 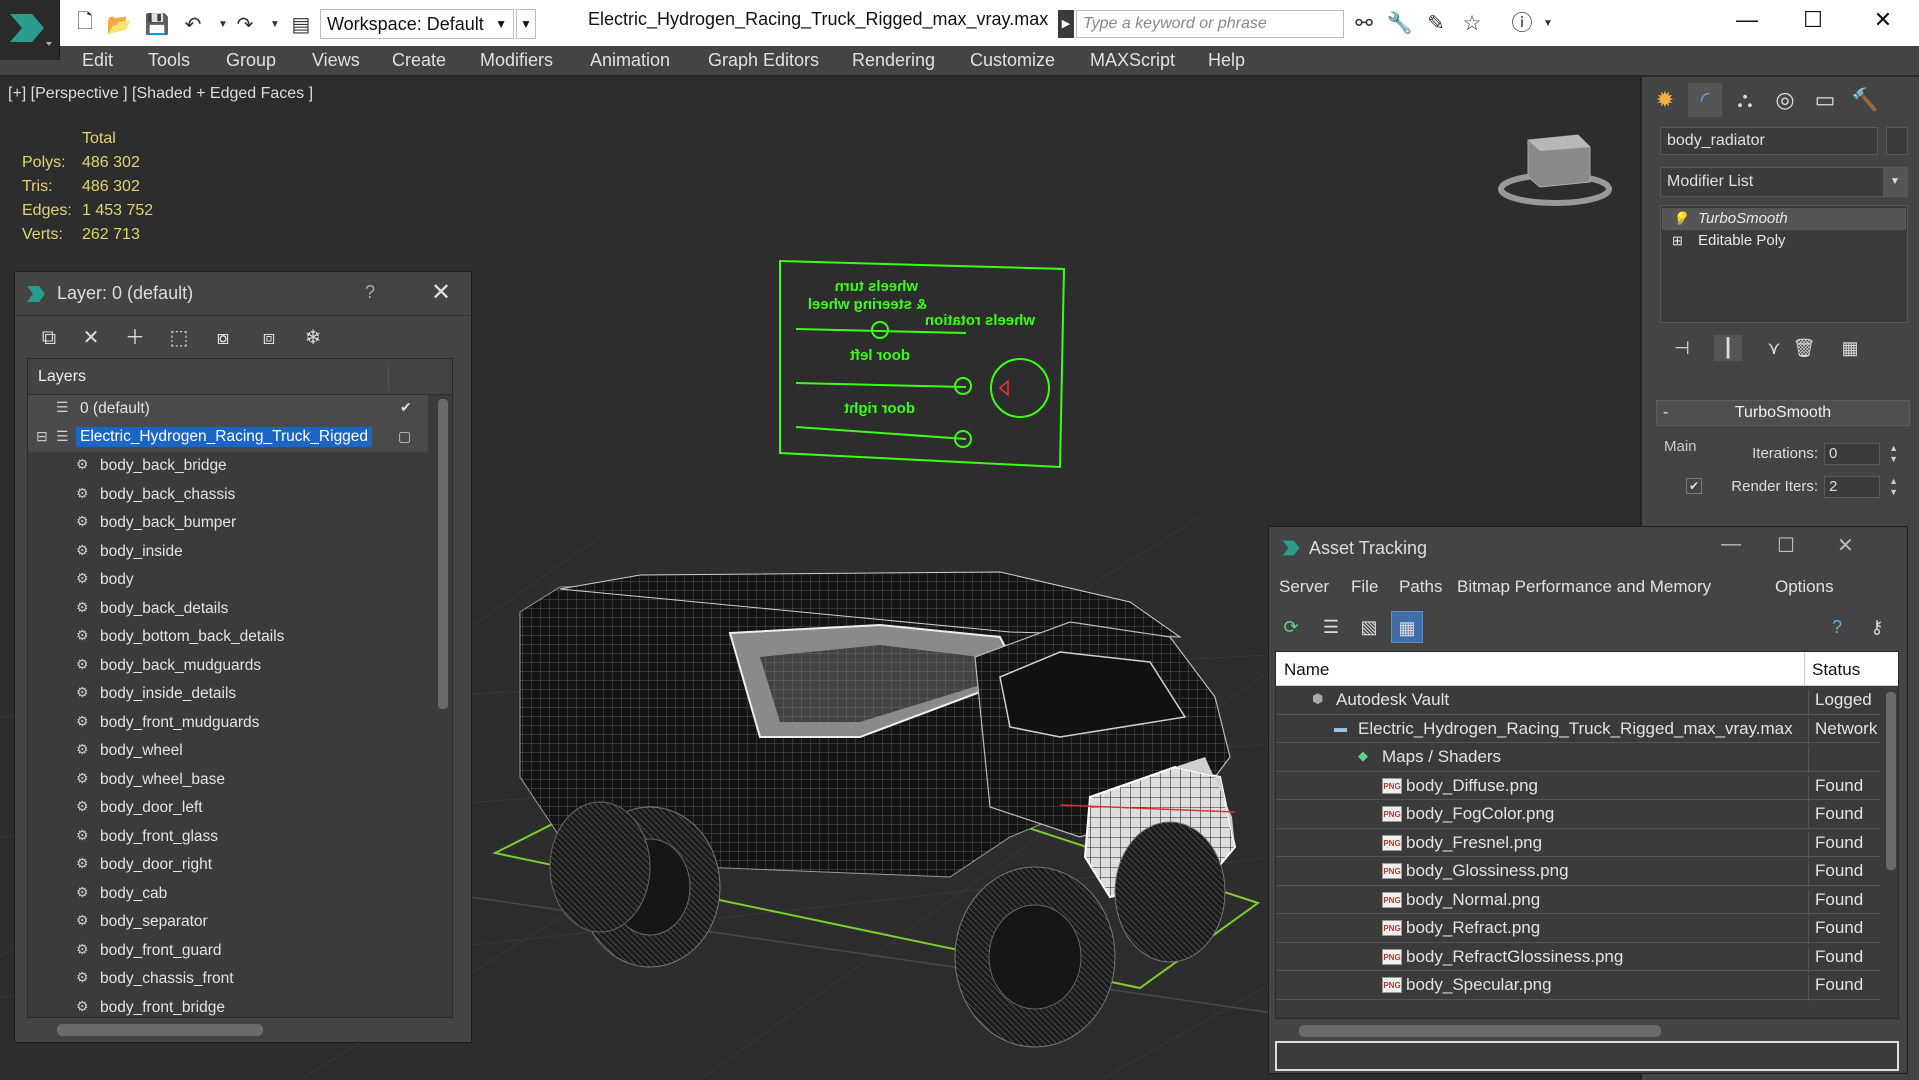 What do you see at coordinates (1784, 182) in the screenshot?
I see `modifier-list-dropdown: Modifier List ▼` at bounding box center [1784, 182].